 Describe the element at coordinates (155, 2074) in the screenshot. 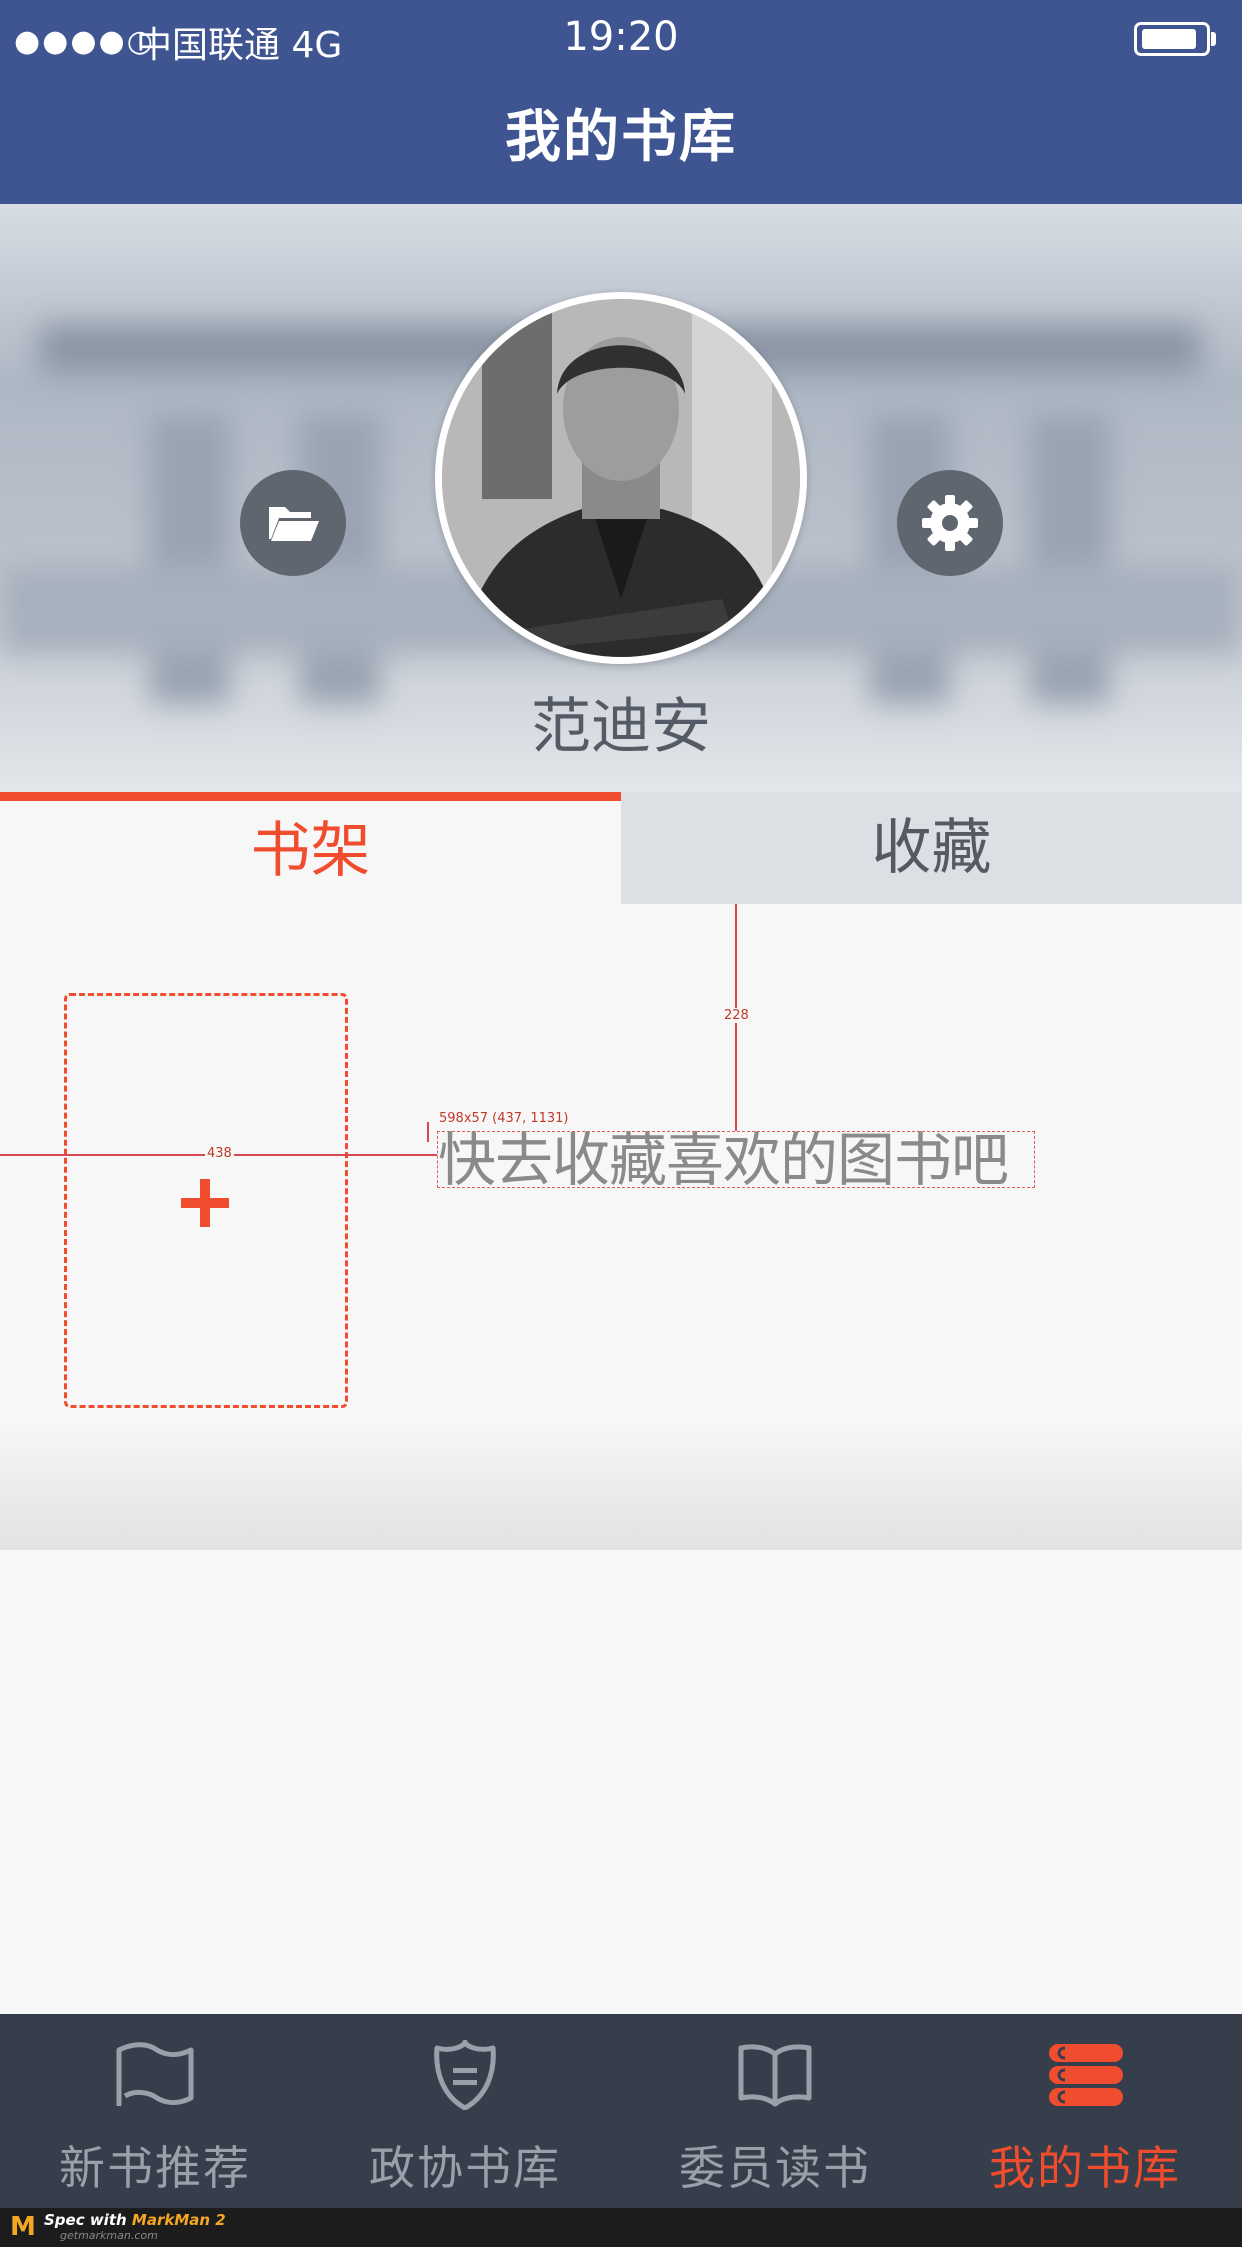

I see `flag-icon` at that location.